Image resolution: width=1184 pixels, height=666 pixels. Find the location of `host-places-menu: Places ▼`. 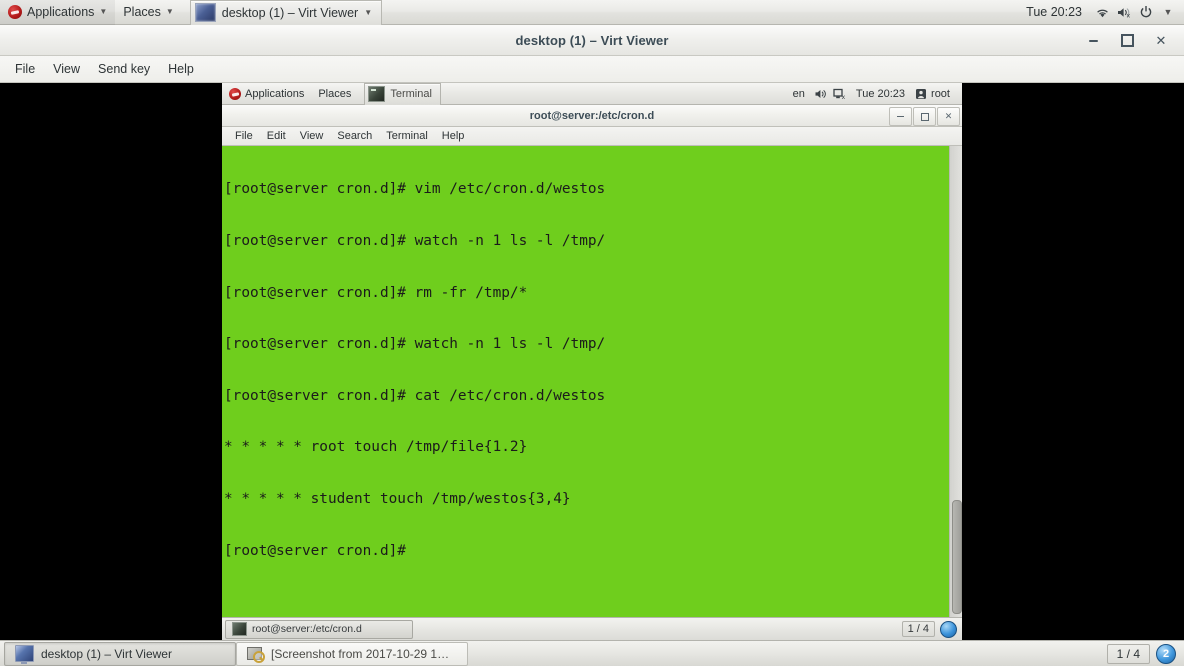

host-places-menu: Places ▼ is located at coordinates (148, 12).